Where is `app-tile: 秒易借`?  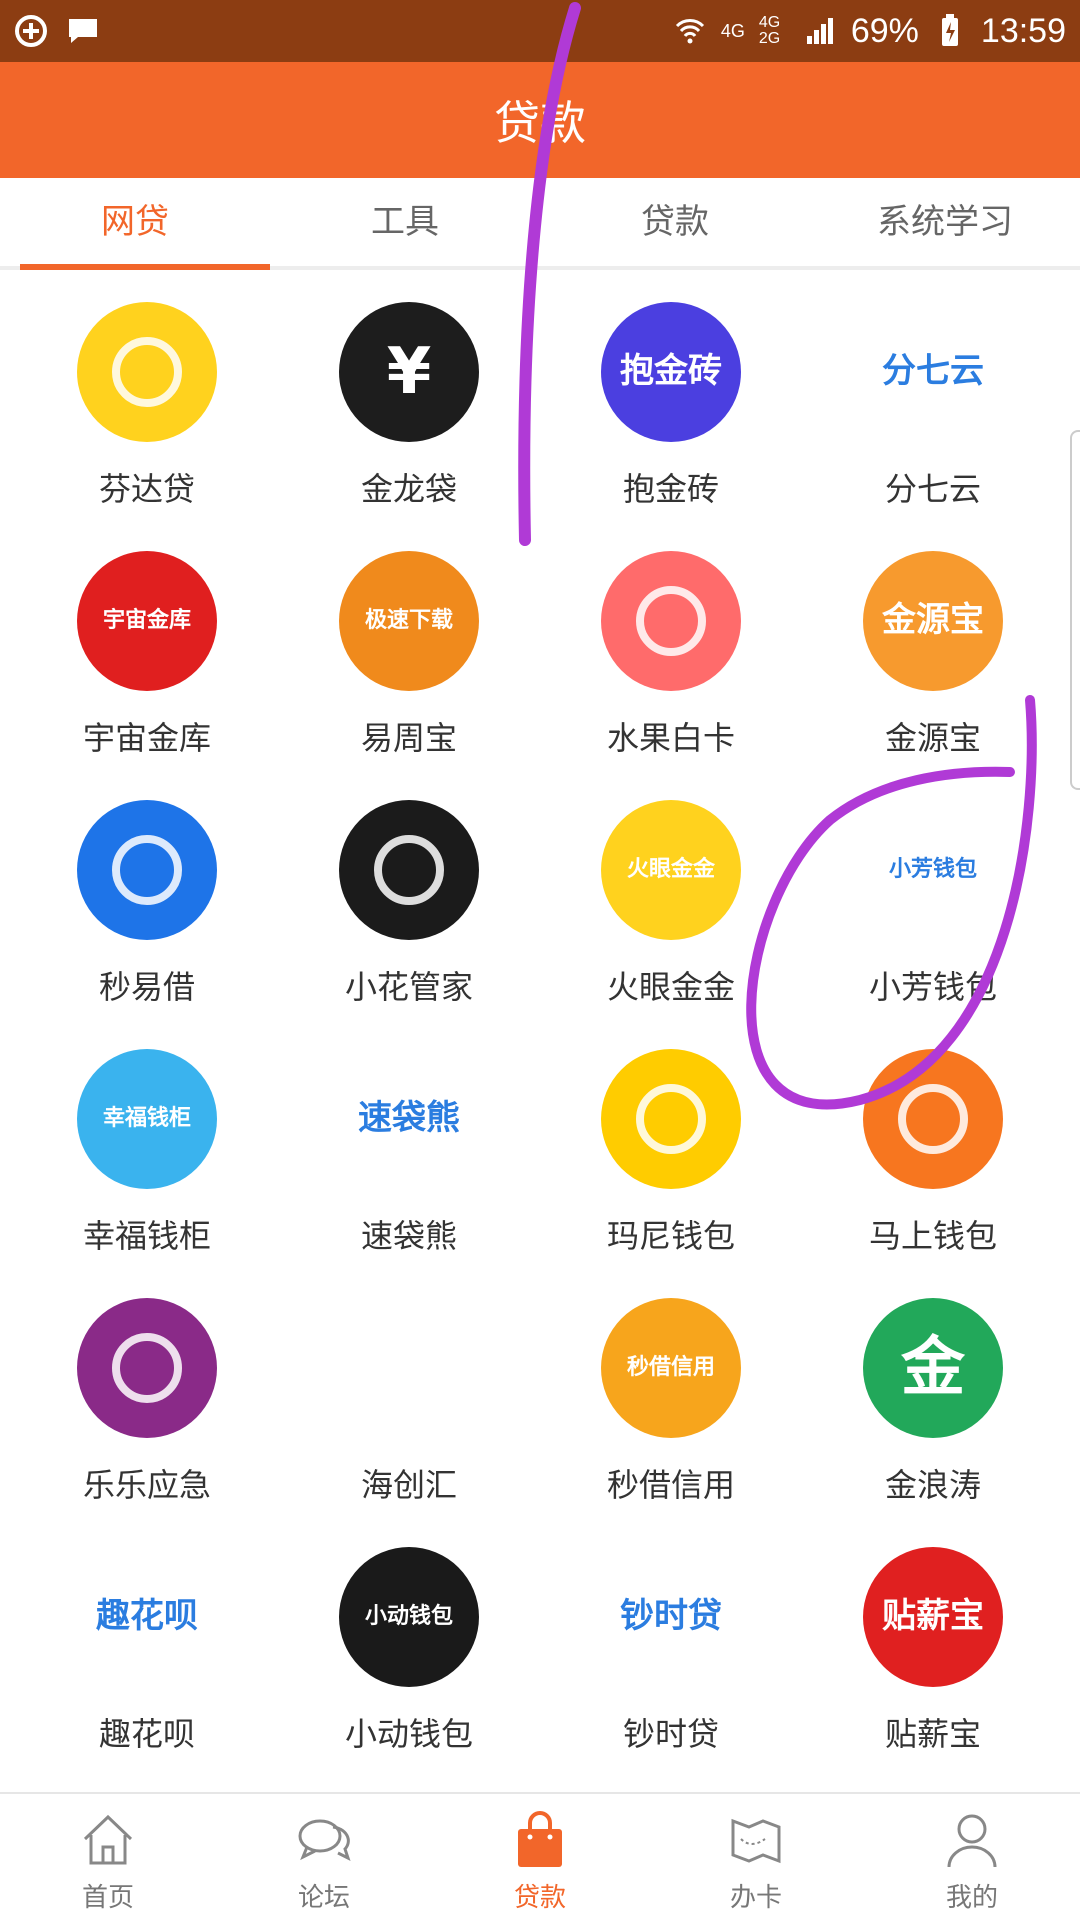
app-tile: 秒易借 is located at coordinates (147, 912).